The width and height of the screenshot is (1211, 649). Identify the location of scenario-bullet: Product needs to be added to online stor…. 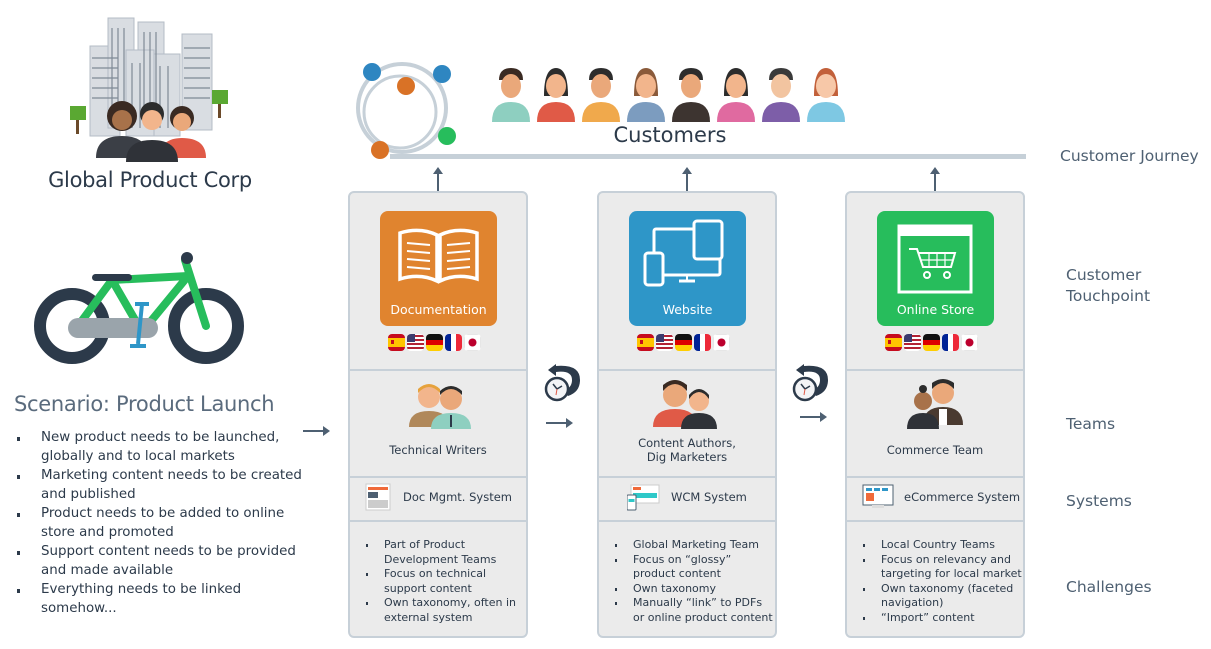
(159, 523).